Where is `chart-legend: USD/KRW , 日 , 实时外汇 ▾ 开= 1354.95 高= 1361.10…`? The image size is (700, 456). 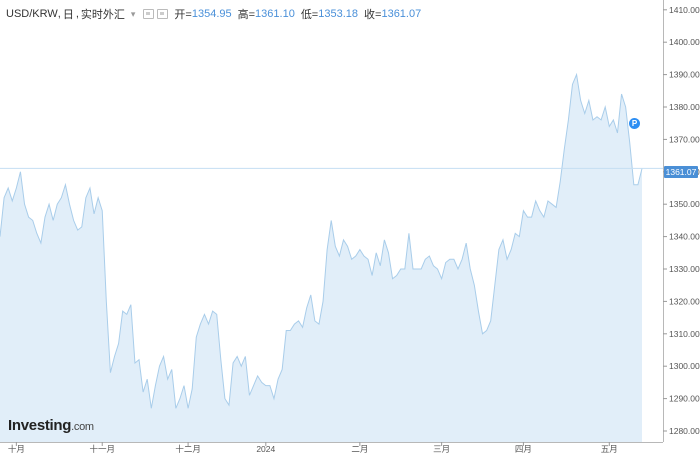
chart-legend: USD/KRW , 日 , 实时外汇 ▾ 开= 1354.95 高= 1361.10… is located at coordinates (213, 14).